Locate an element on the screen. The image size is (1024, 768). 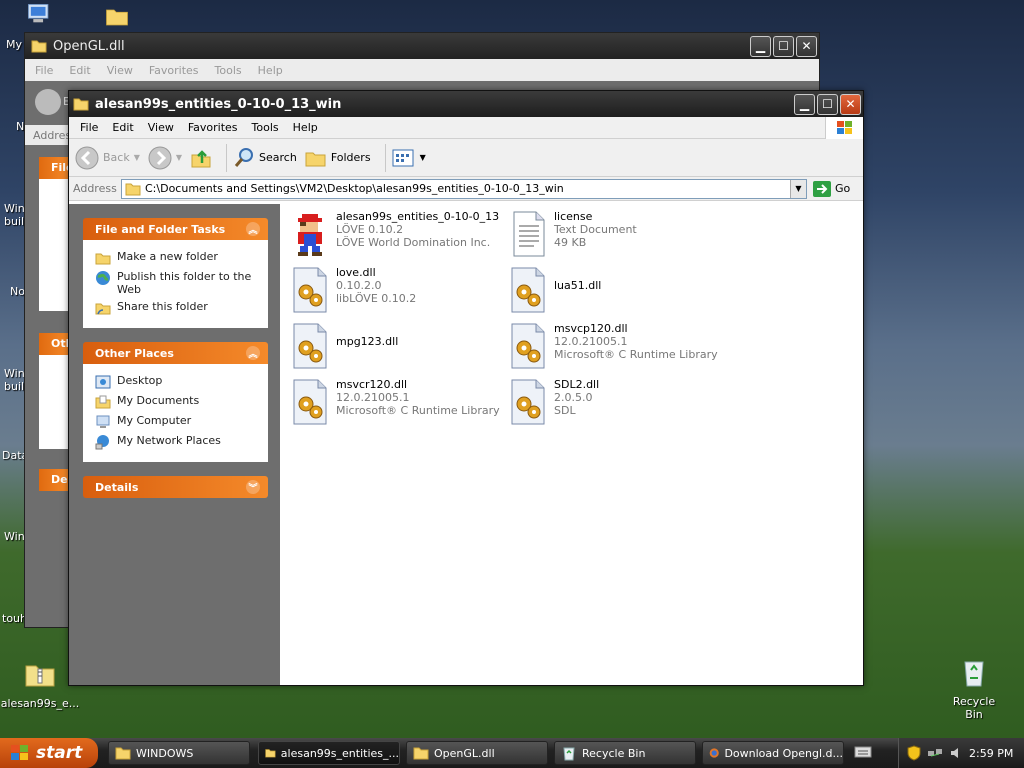
security-shield-icon is located at coordinates (914, 753).